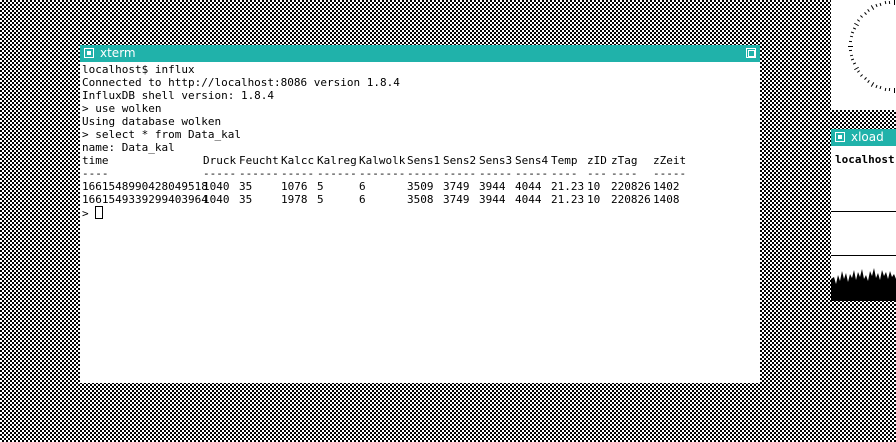  Describe the element at coordinates (382, 173) in the screenshot. I see `table-cell: -------` at that location.